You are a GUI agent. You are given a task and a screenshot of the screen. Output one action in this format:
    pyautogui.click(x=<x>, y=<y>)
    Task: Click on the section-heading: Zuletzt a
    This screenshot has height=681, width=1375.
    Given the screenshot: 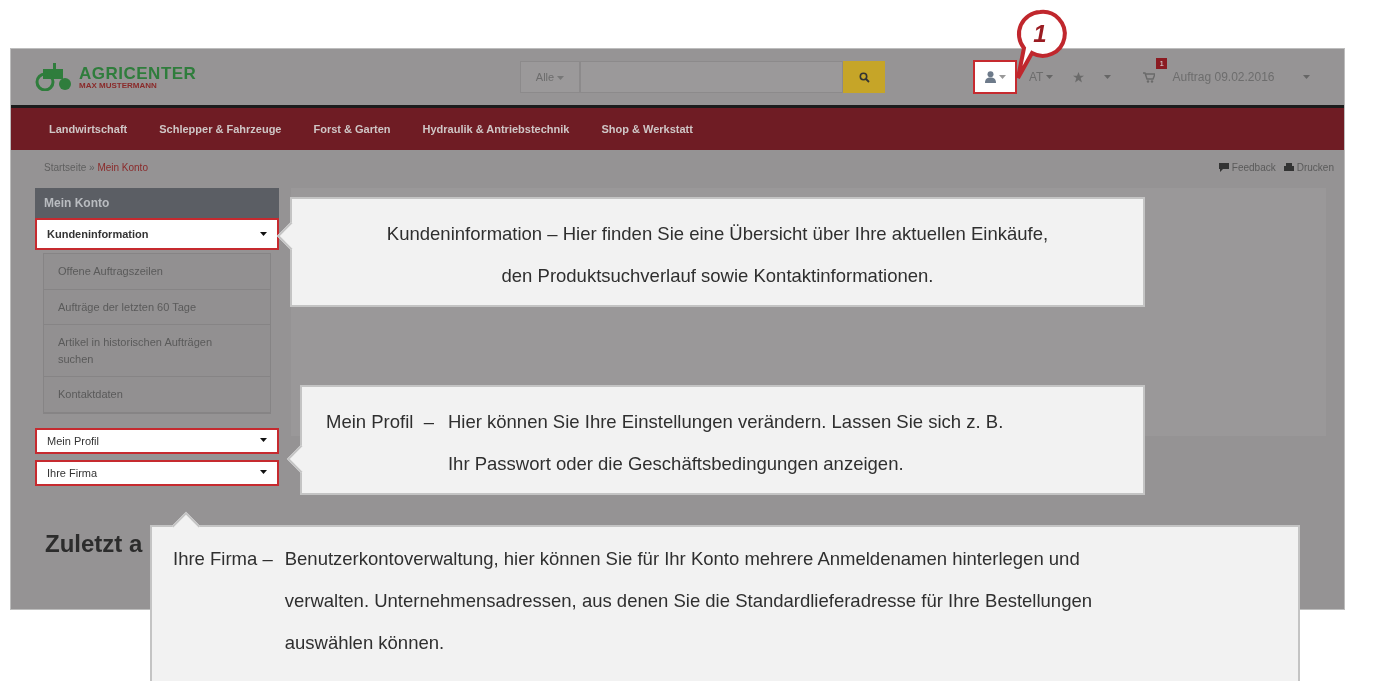 What is the action you would take?
    pyautogui.click(x=94, y=543)
    